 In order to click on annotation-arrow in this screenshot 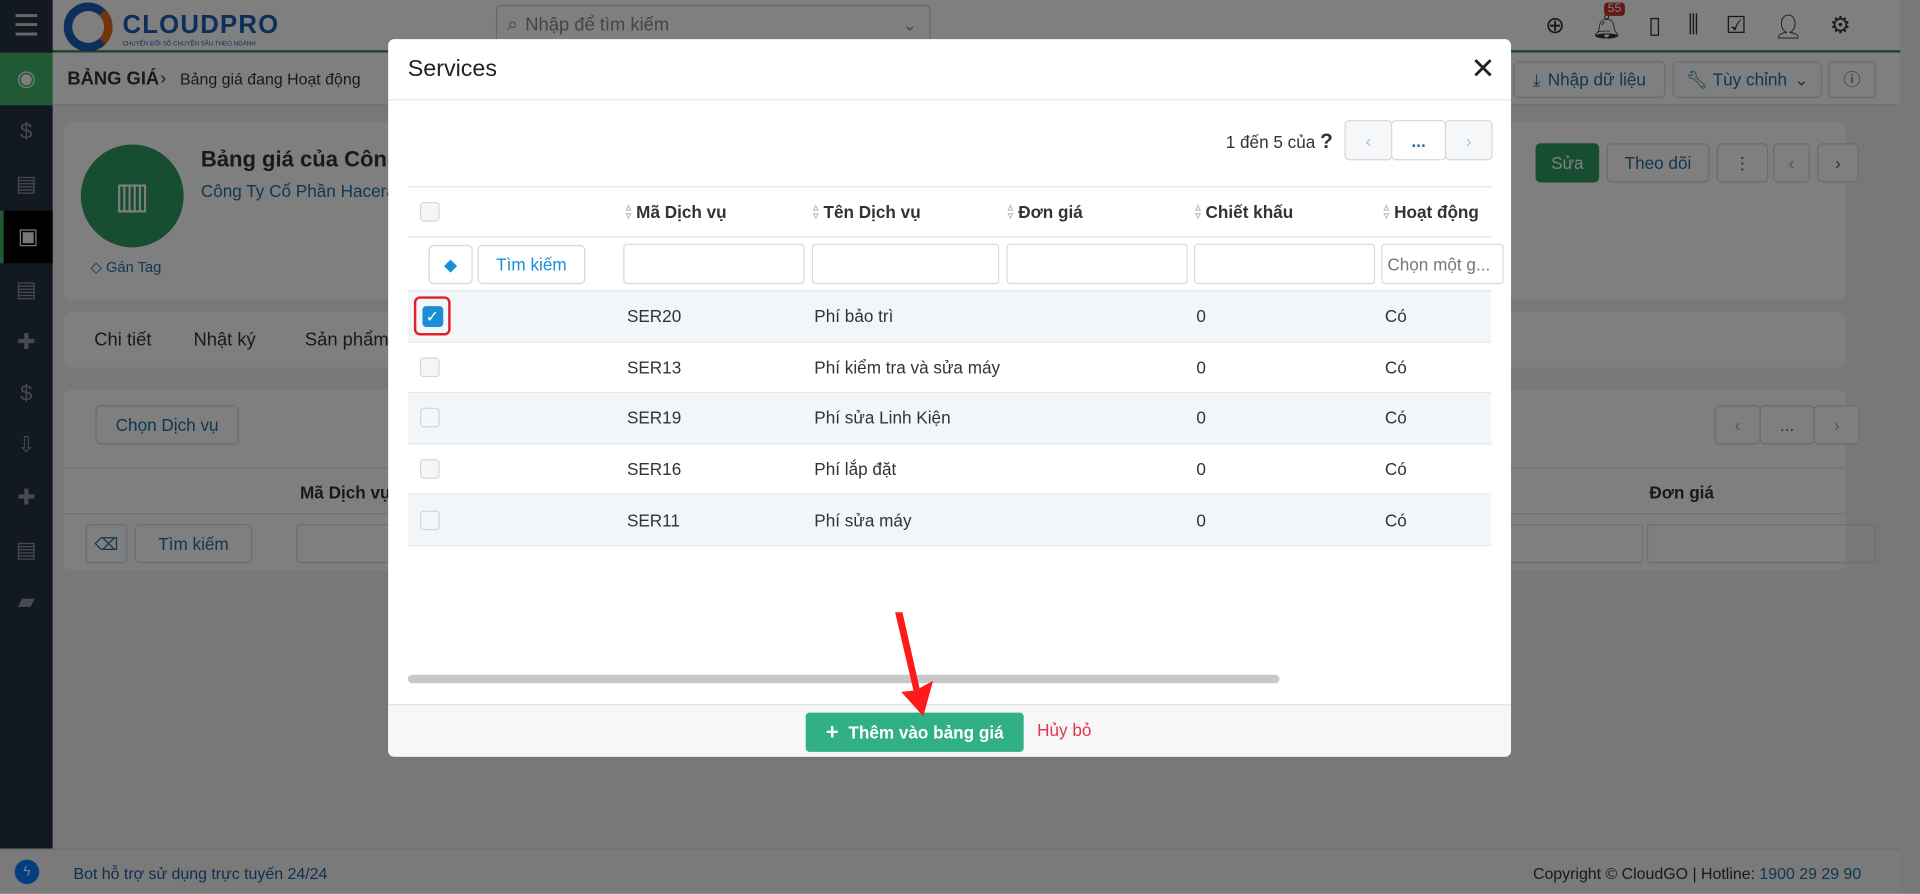, I will do `click(914, 664)`.